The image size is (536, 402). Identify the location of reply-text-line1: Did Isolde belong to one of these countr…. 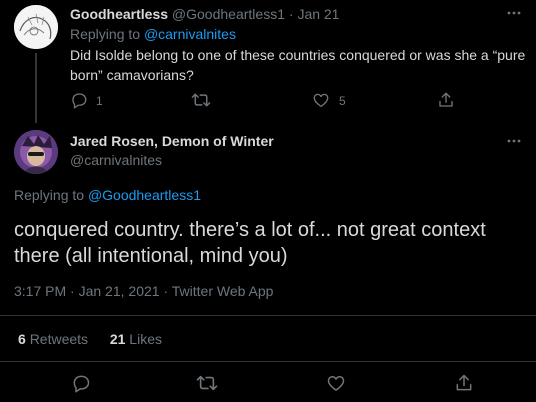
(298, 55).